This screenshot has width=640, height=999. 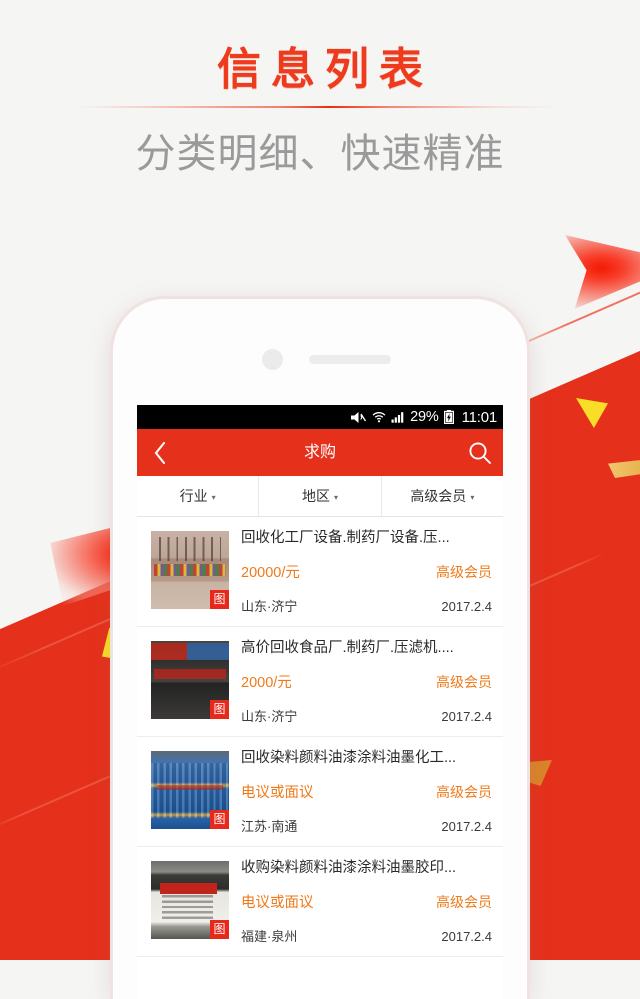 I want to click on filter-industry: 行业 ▾, so click(x=198, y=496).